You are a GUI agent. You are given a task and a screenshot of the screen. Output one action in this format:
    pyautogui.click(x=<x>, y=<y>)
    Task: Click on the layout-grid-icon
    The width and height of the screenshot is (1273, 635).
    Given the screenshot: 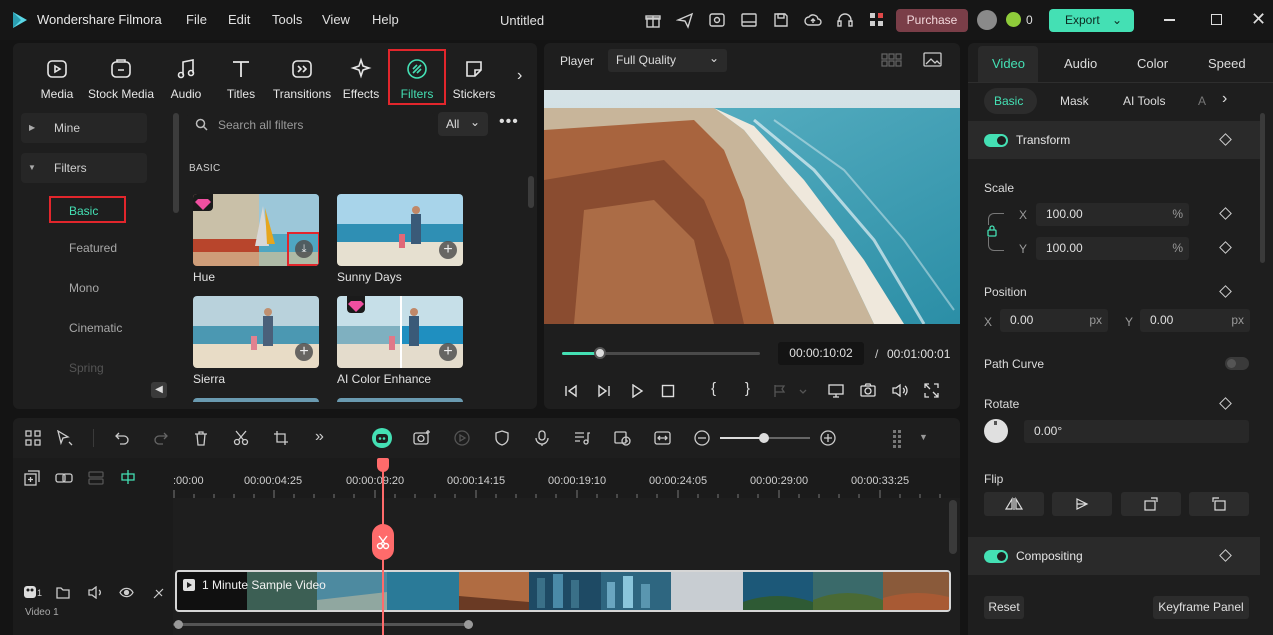 What is the action you would take?
    pyautogui.click(x=33, y=438)
    